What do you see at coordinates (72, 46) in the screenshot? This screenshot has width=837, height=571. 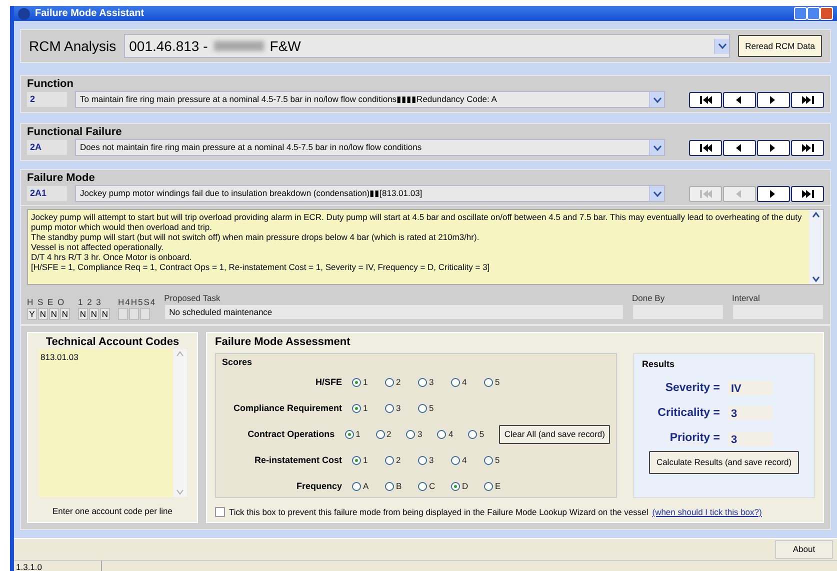 I see `rcm-label: RCM Analysis` at bounding box center [72, 46].